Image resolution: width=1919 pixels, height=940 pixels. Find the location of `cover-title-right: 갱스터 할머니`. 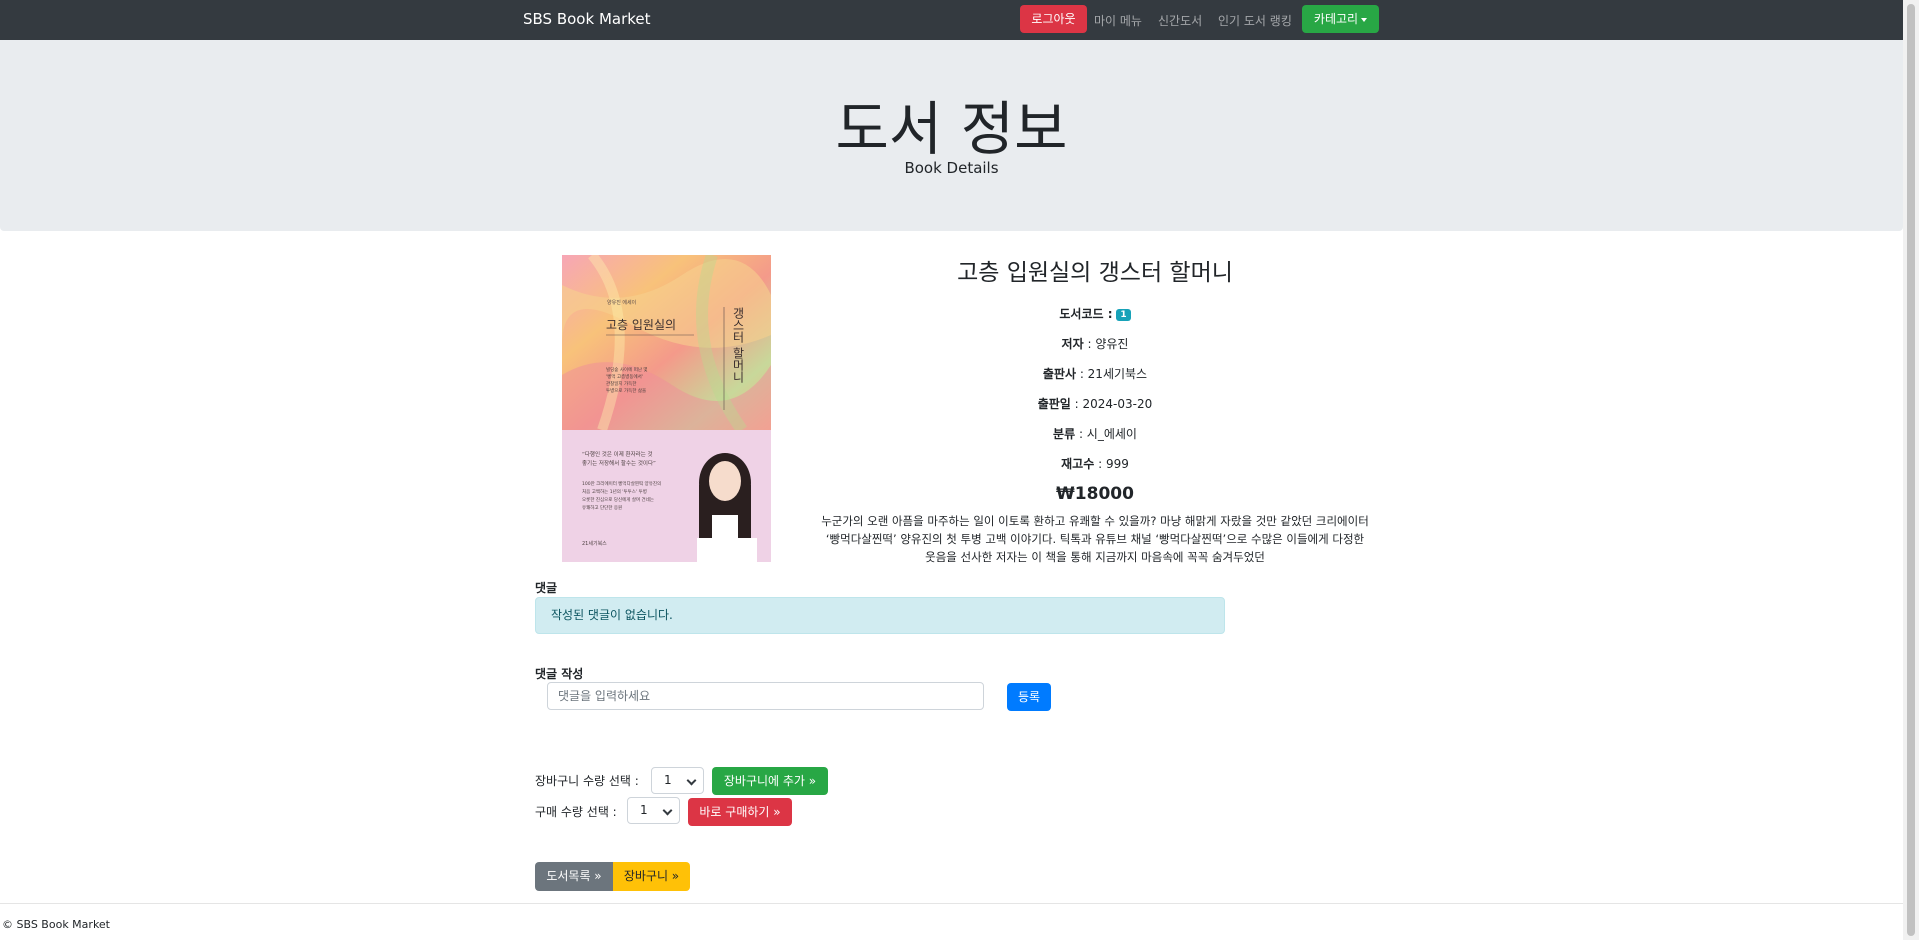

cover-title-right: 갱스터 할머니 is located at coordinates (738, 345).